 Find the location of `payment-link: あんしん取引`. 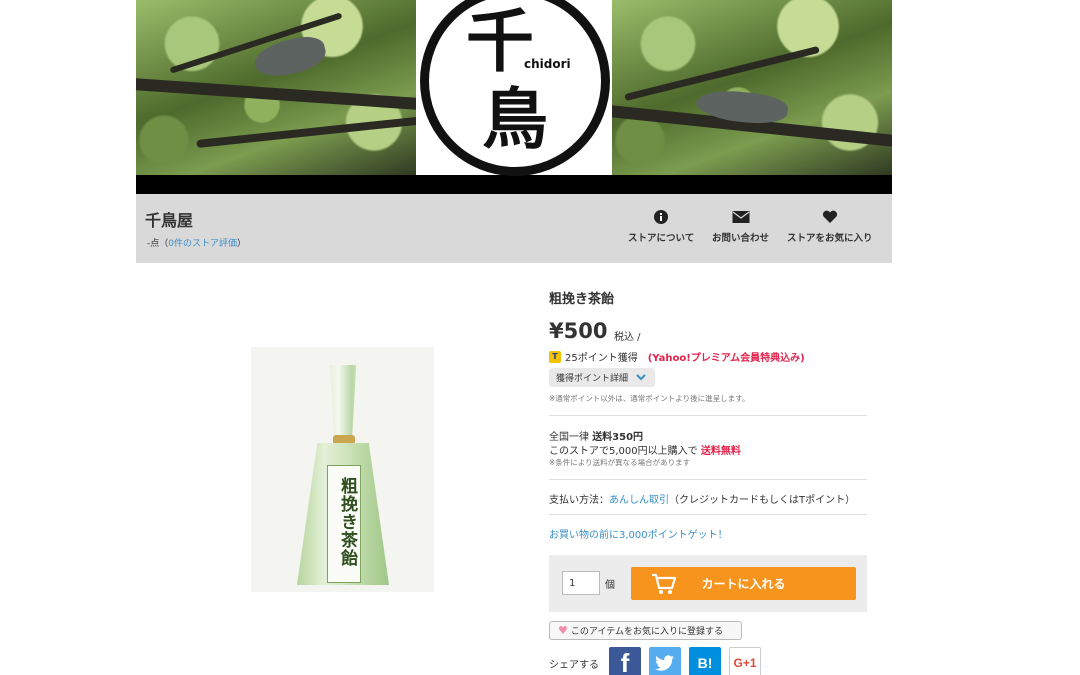

payment-link: あんしん取引 is located at coordinates (639, 500).